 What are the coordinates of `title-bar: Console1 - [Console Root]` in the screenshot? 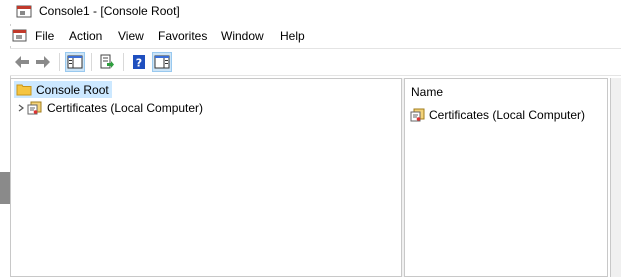 It's located at (315, 12).